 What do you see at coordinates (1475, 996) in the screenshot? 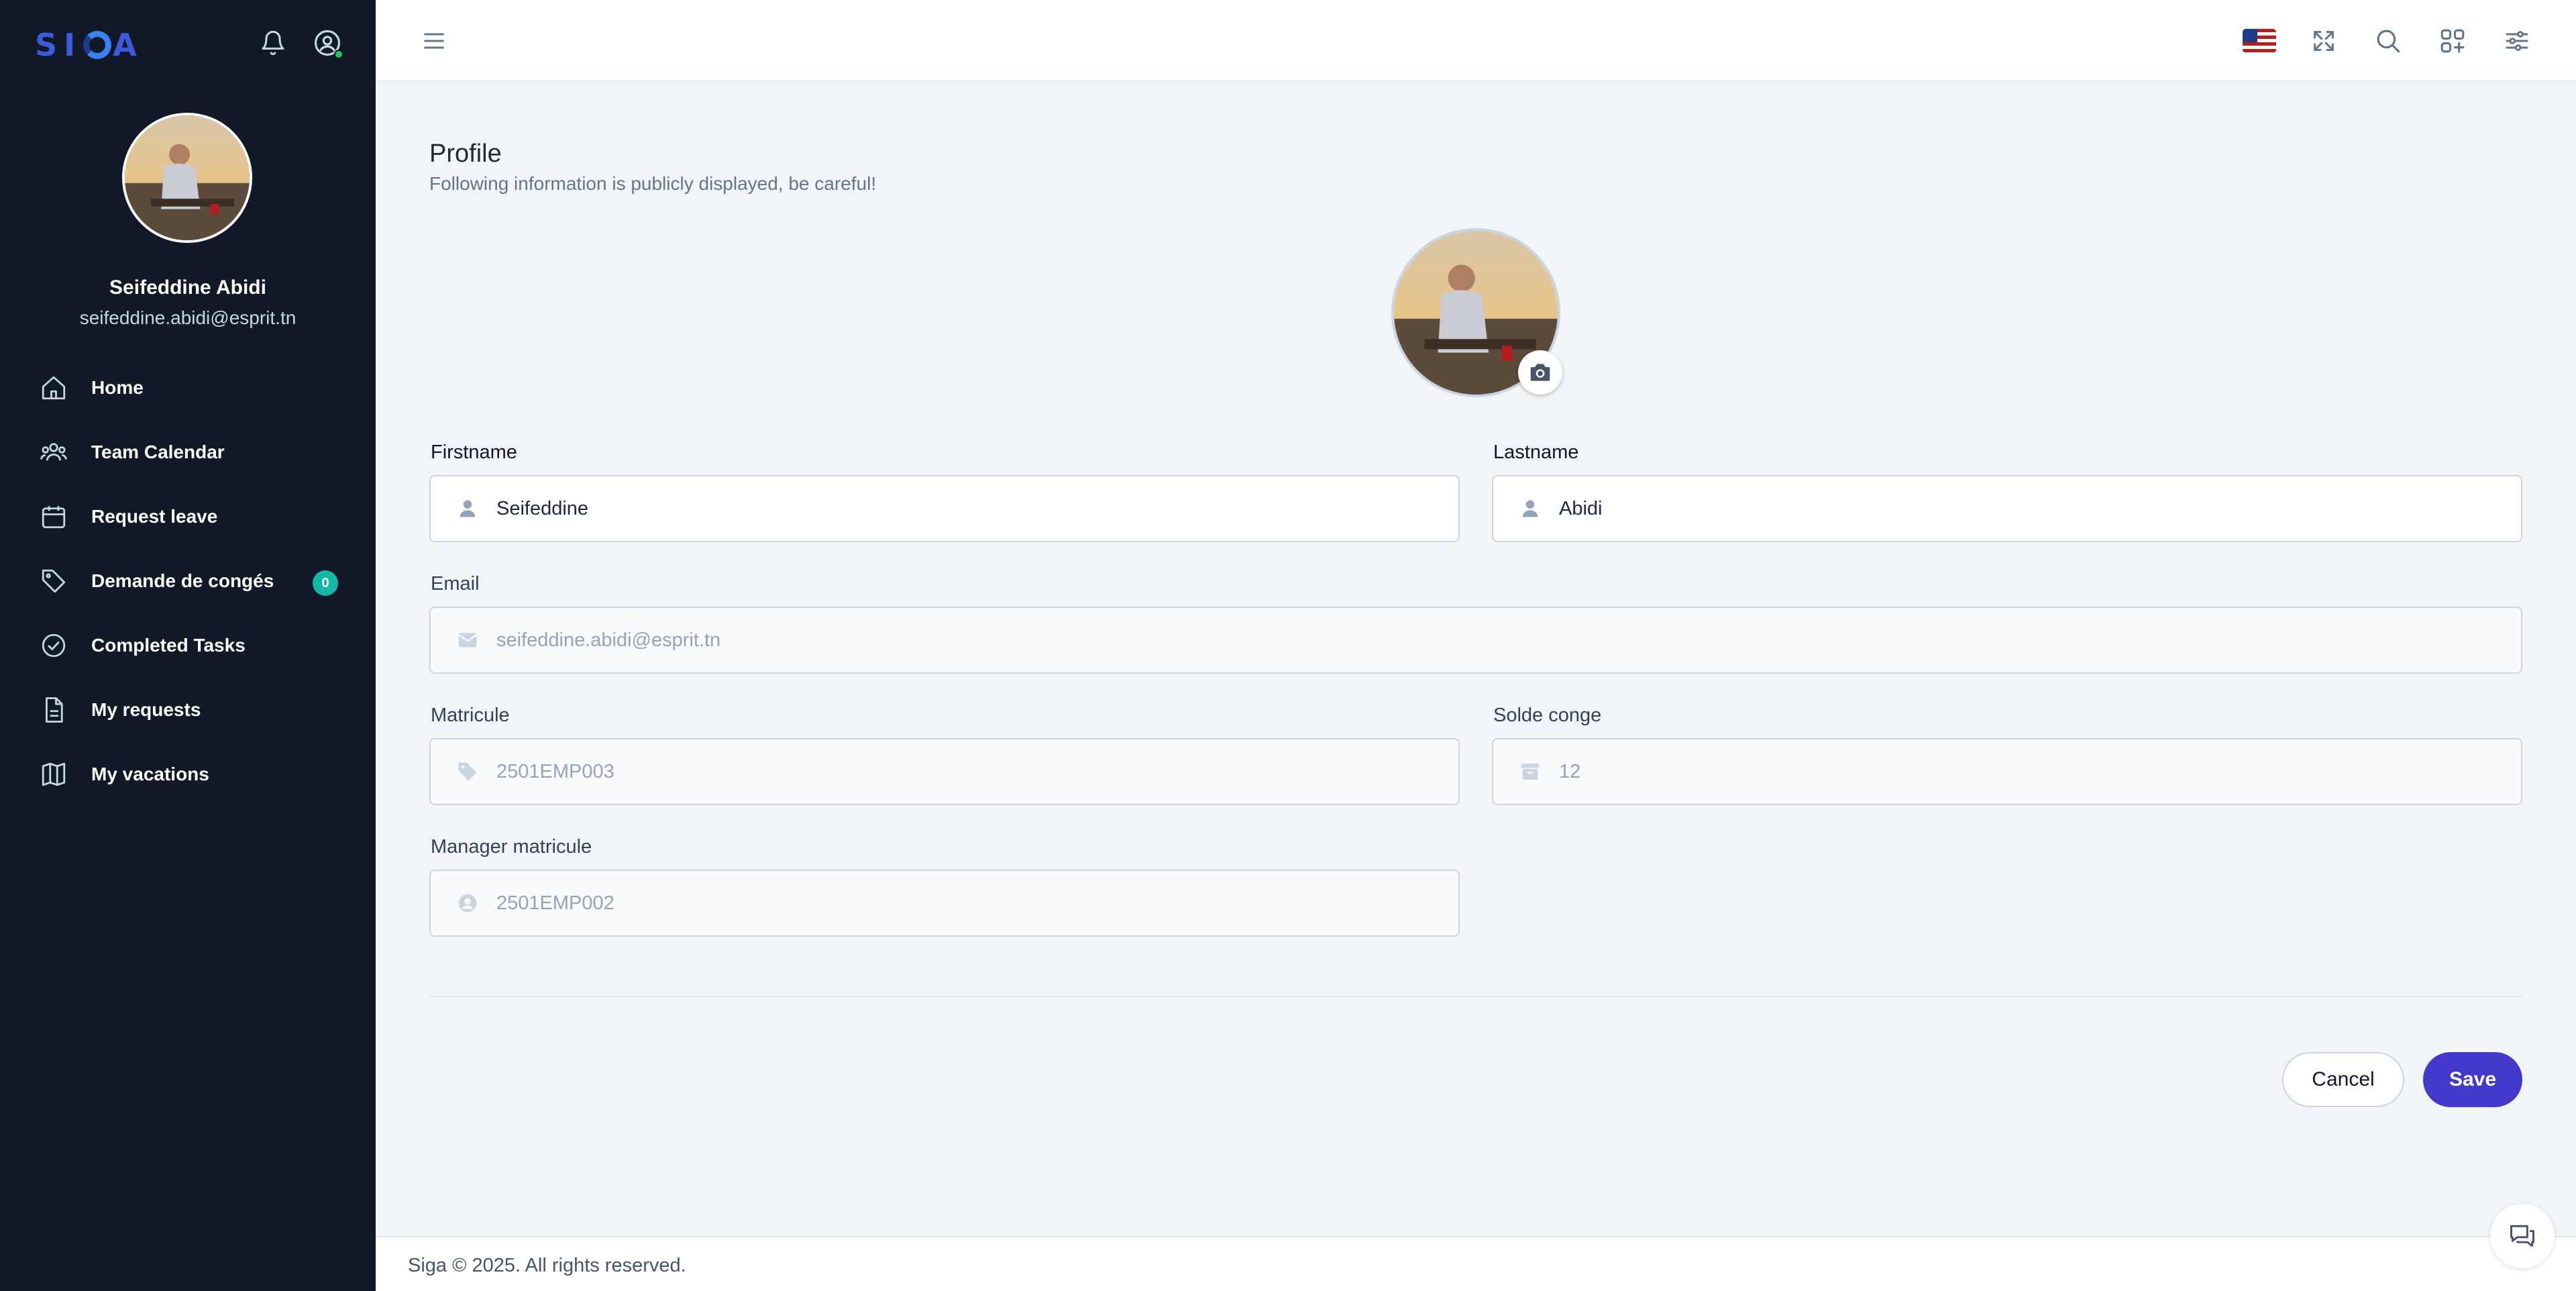
I see `form-divider` at bounding box center [1475, 996].